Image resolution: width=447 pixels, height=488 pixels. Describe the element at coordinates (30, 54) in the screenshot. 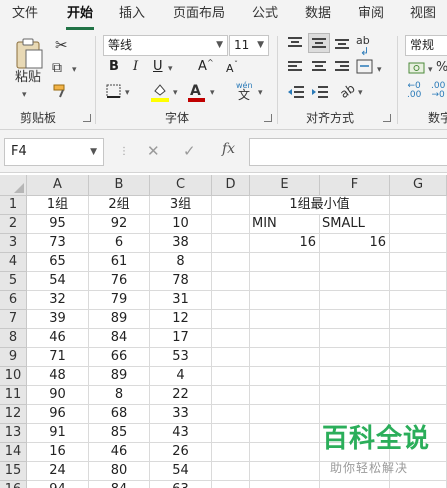

I see `paste-button` at that location.